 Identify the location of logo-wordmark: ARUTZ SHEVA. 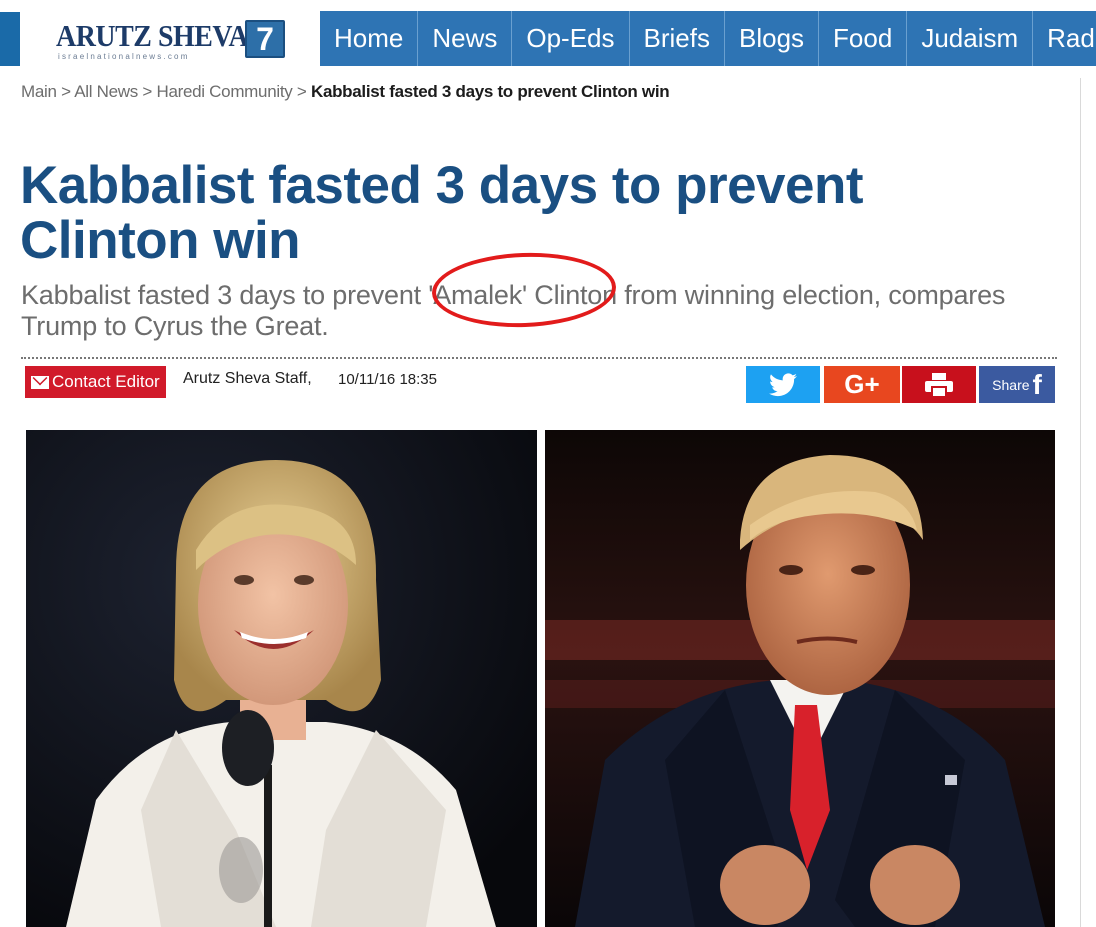
(152, 35).